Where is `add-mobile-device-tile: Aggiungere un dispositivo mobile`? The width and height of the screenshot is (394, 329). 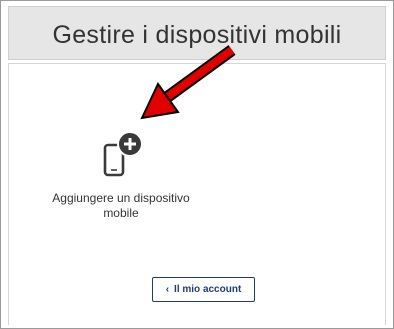
add-mobile-device-tile: Aggiungere un dispositivo mobile is located at coordinates (121, 186).